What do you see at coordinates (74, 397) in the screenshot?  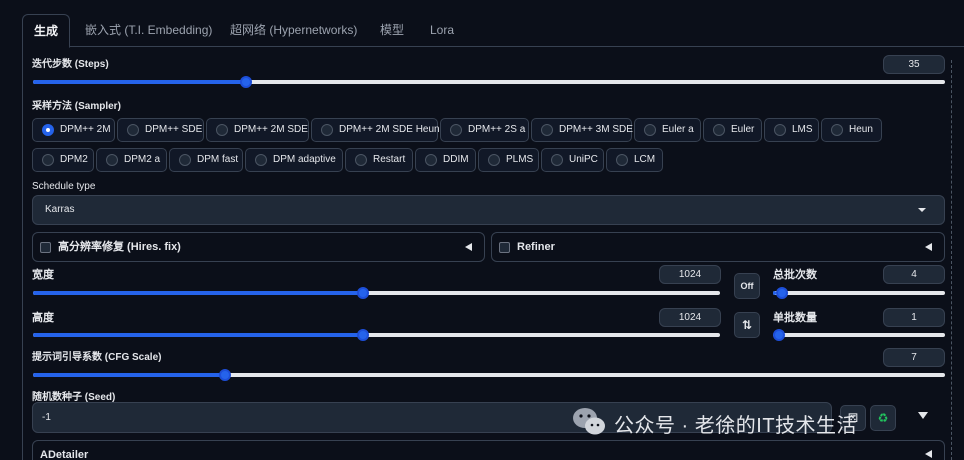 I see `seed-label: 随机数种子 (Seed)` at bounding box center [74, 397].